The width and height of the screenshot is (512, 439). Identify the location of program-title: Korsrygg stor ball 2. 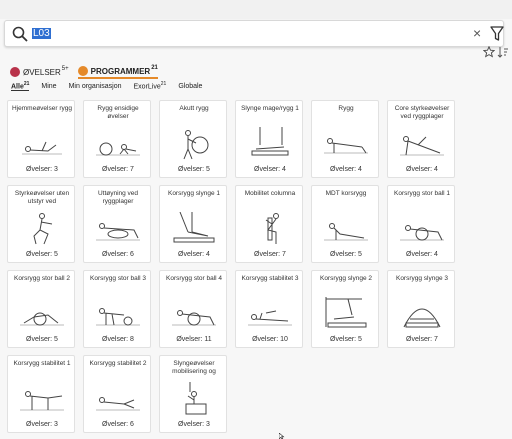
(42, 278).